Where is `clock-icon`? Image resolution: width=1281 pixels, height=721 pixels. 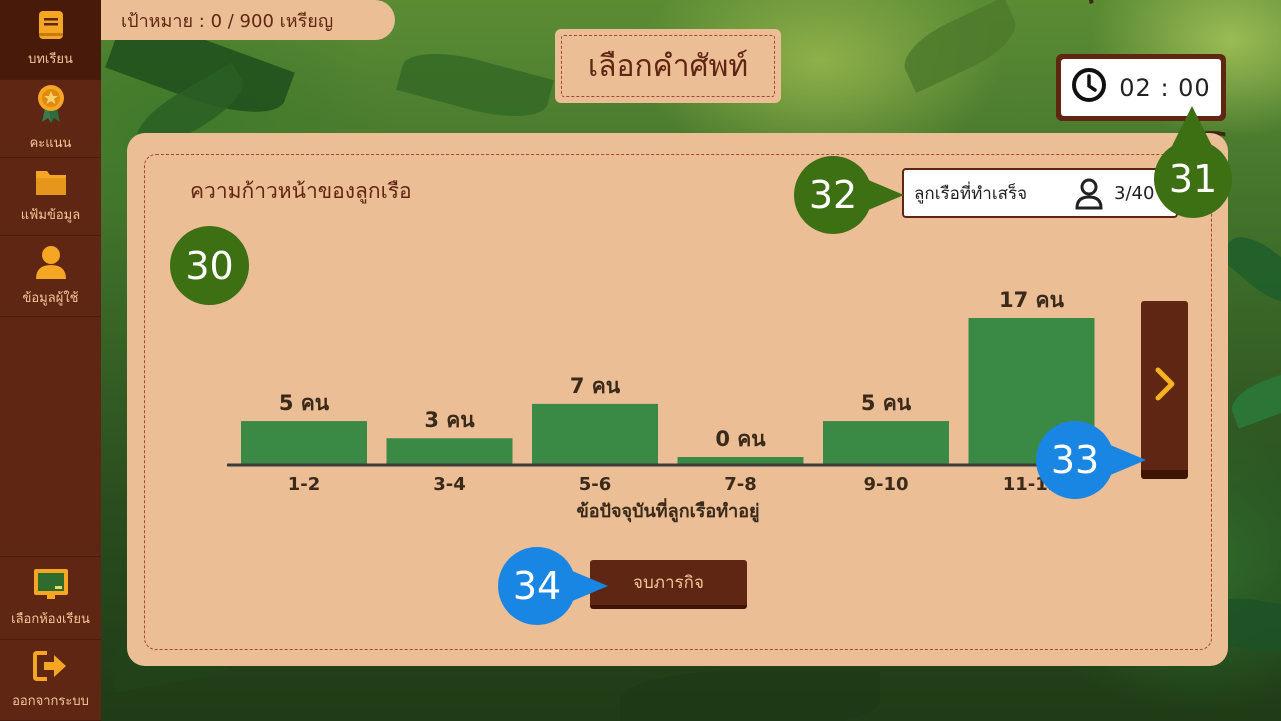 clock-icon is located at coordinates (1089, 88).